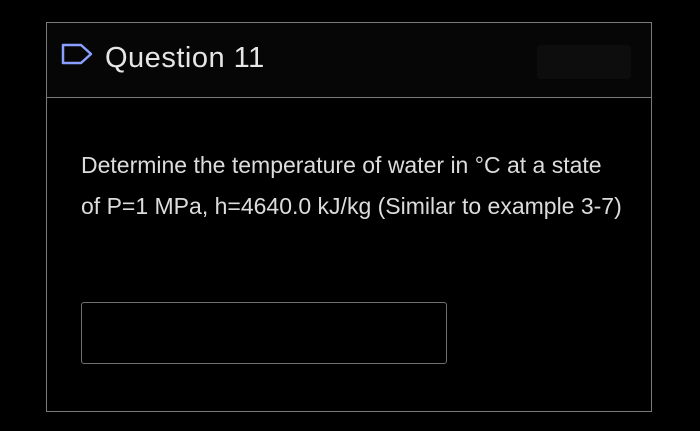  I want to click on answer-input, so click(264, 333).